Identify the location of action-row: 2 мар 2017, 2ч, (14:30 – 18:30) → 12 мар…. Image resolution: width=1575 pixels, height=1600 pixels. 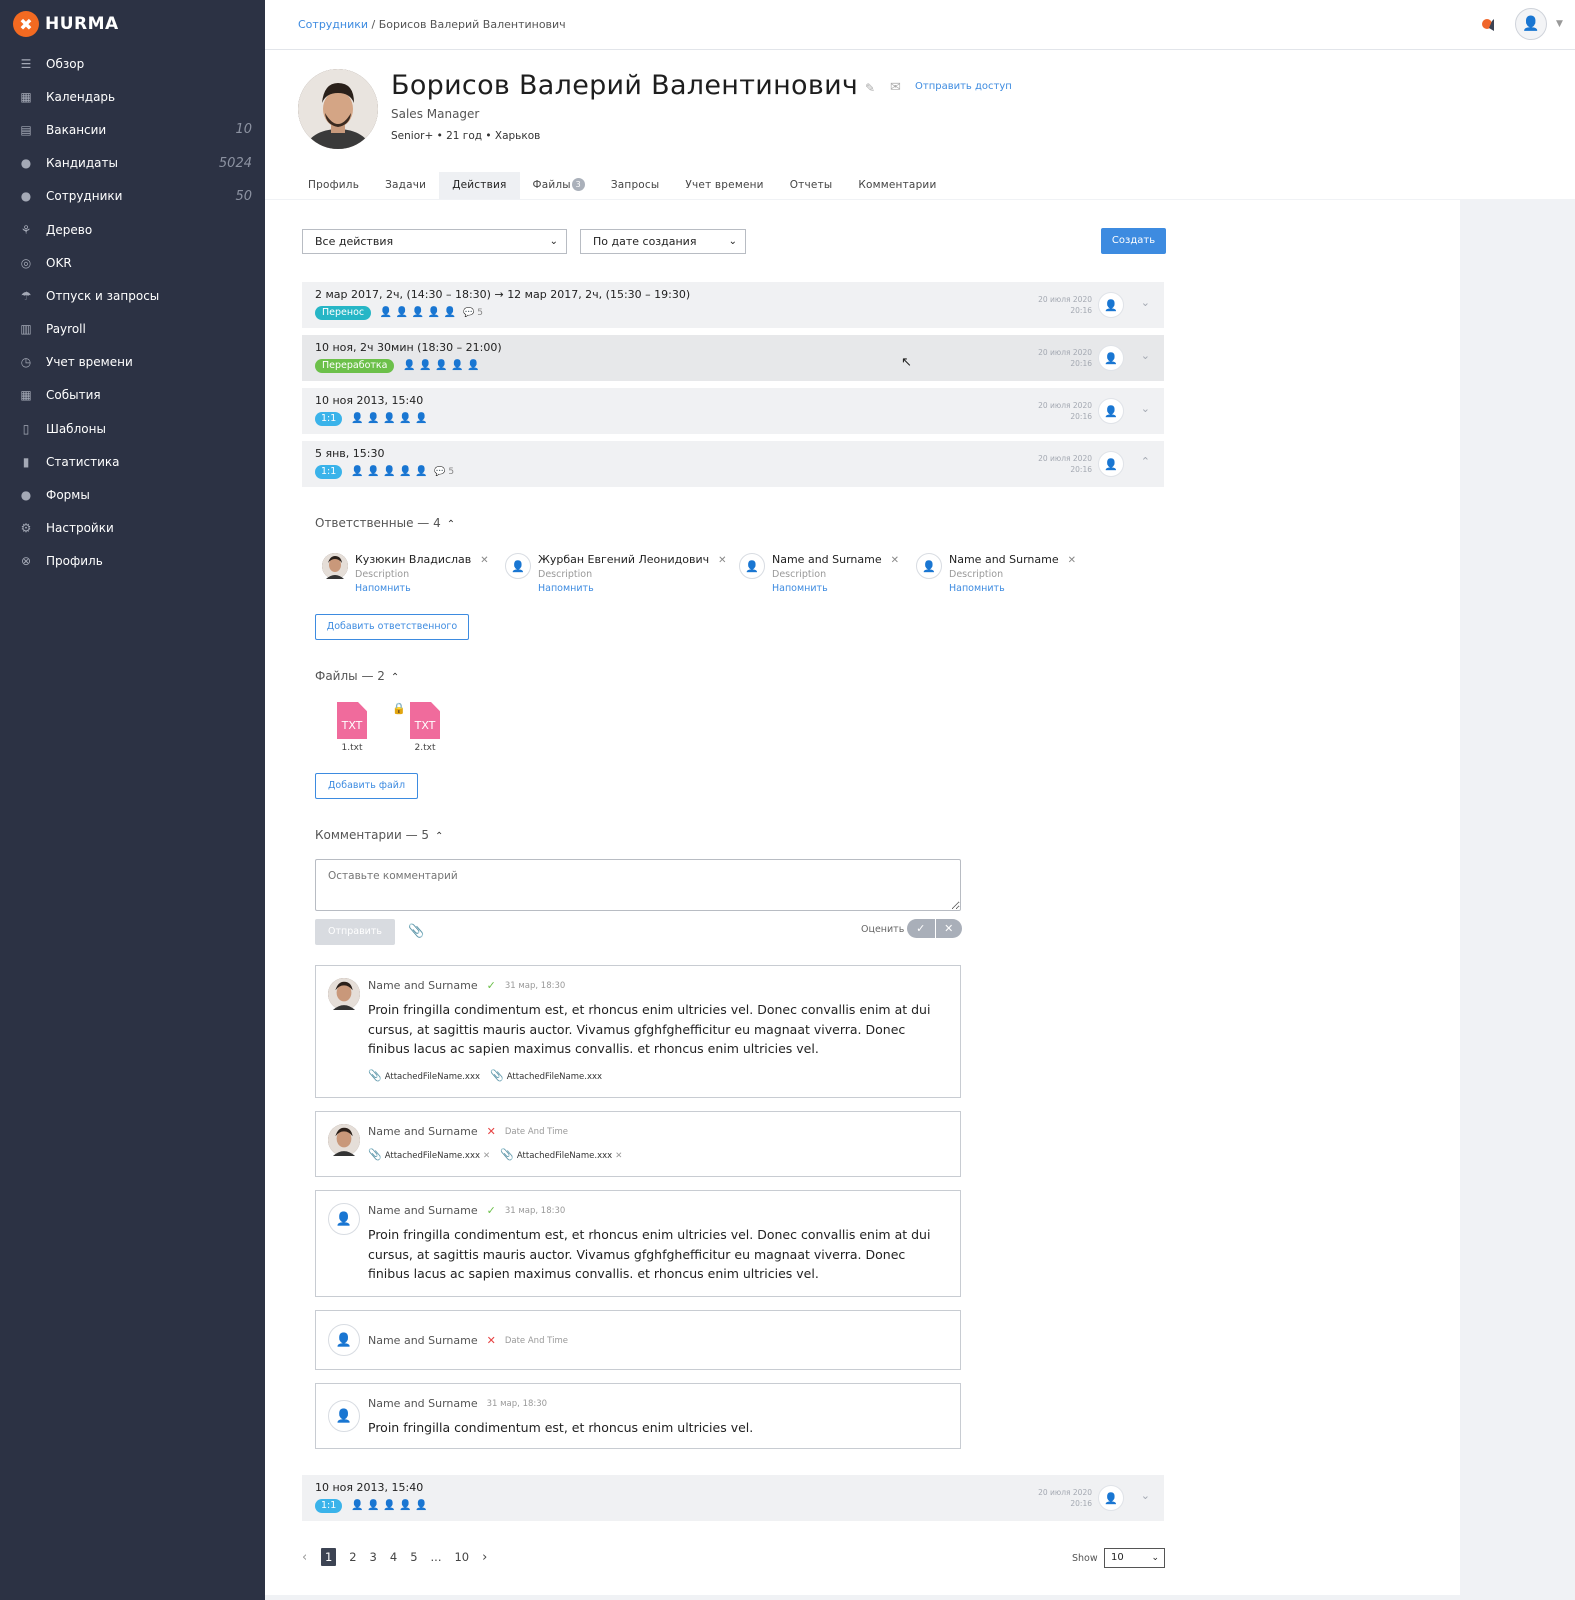
(733, 305).